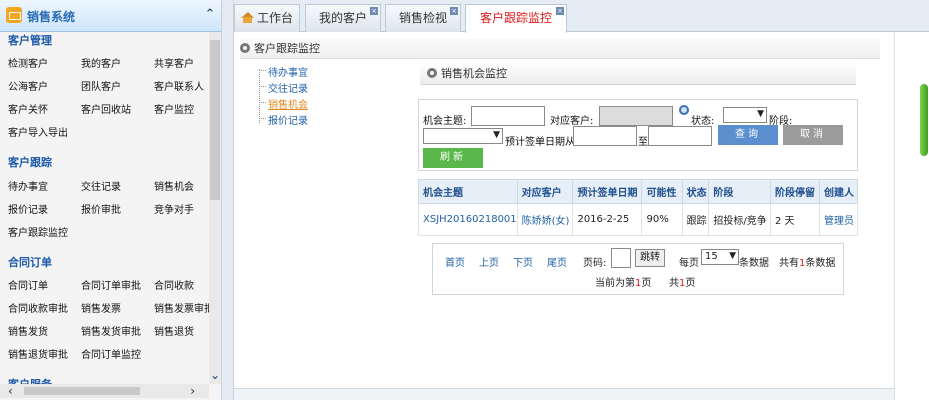 The height and width of the screenshot is (400, 929). What do you see at coordinates (14, 15) in the screenshot?
I see `sales-system-icon` at bounding box center [14, 15].